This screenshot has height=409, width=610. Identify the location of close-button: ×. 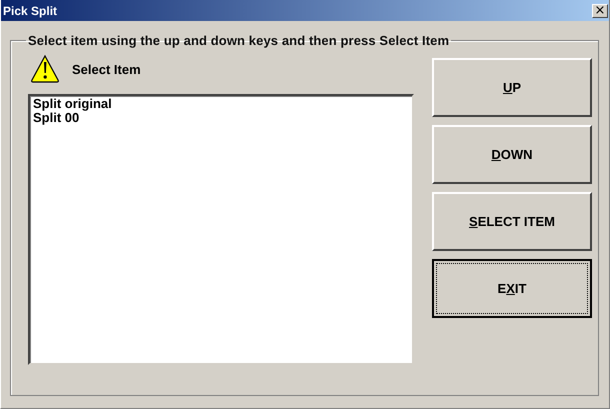
(600, 11).